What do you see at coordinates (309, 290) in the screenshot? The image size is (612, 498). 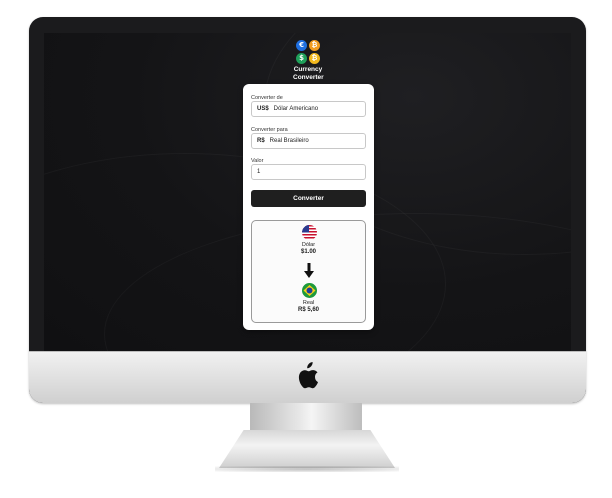 I see `brazil-flag-icon` at bounding box center [309, 290].